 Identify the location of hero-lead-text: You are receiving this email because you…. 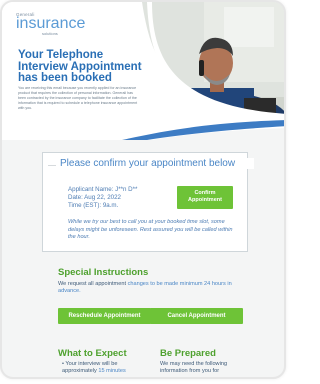
(78, 98).